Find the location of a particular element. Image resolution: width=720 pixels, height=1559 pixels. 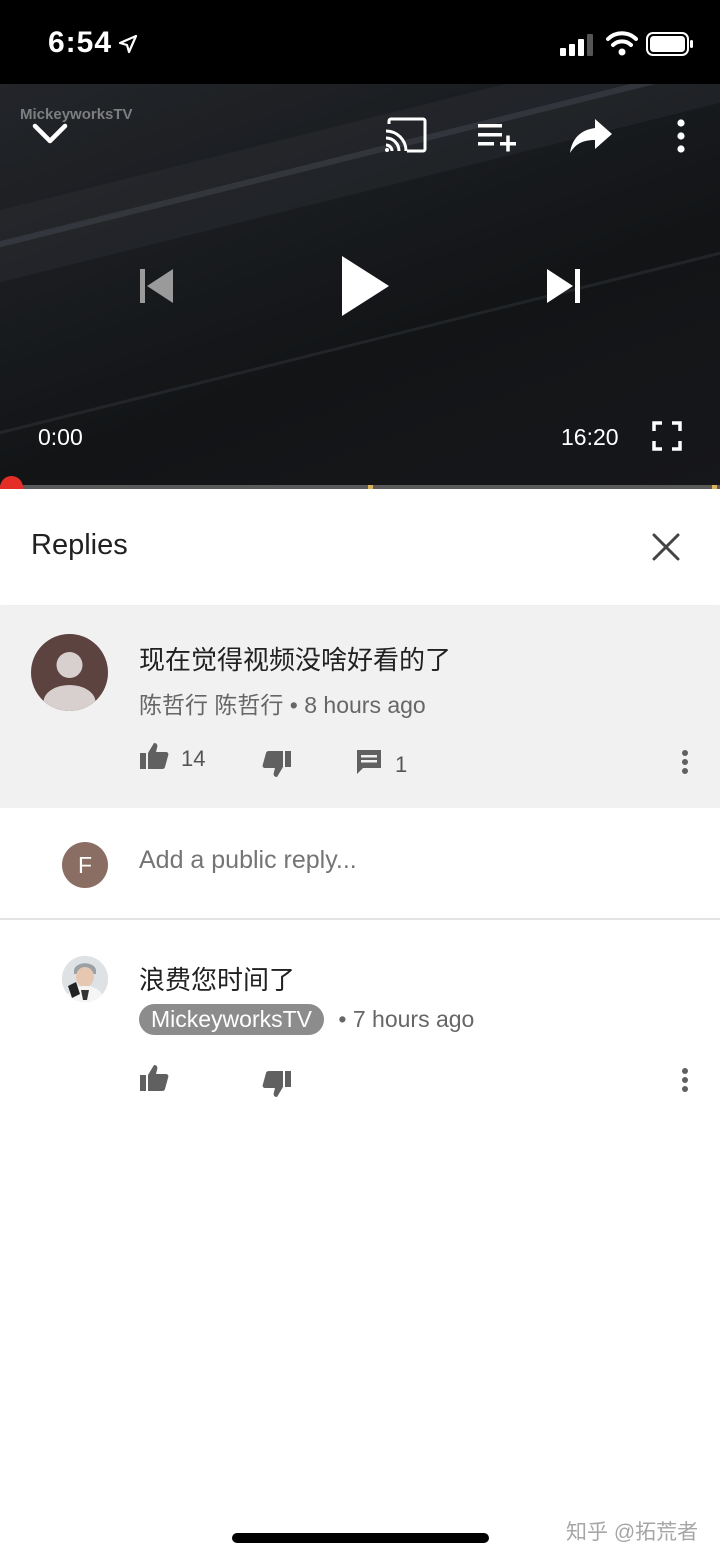

cast-icon is located at coordinates (405, 135).